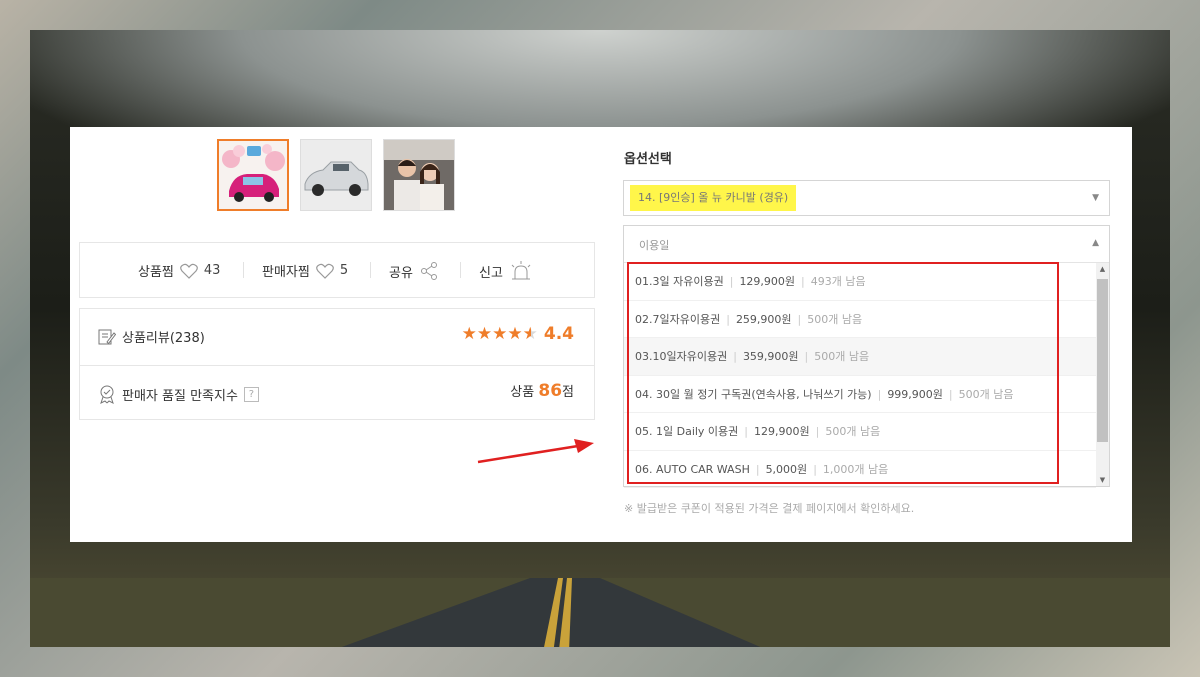 Image resolution: width=1200 pixels, height=677 pixels. I want to click on quality-score: 상품 86점, so click(542, 391).